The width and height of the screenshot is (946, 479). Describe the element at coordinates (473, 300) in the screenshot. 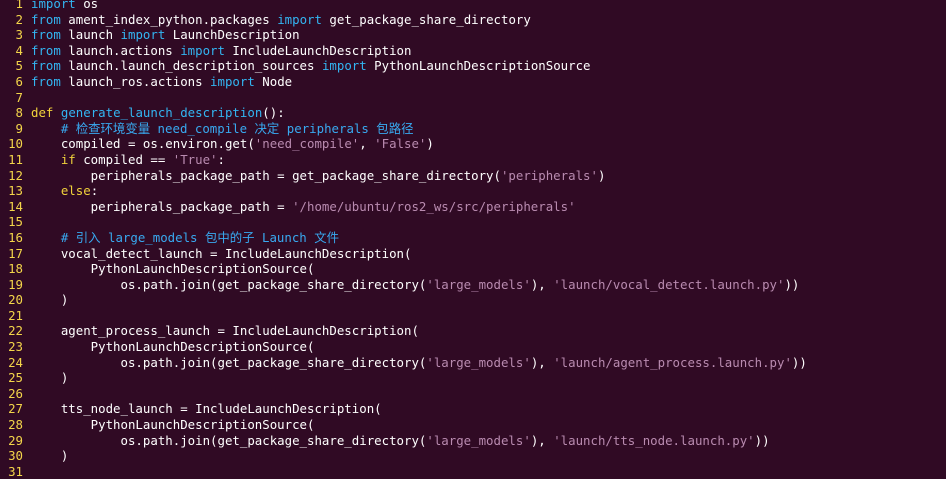

I see `code-line: 20 )` at that location.